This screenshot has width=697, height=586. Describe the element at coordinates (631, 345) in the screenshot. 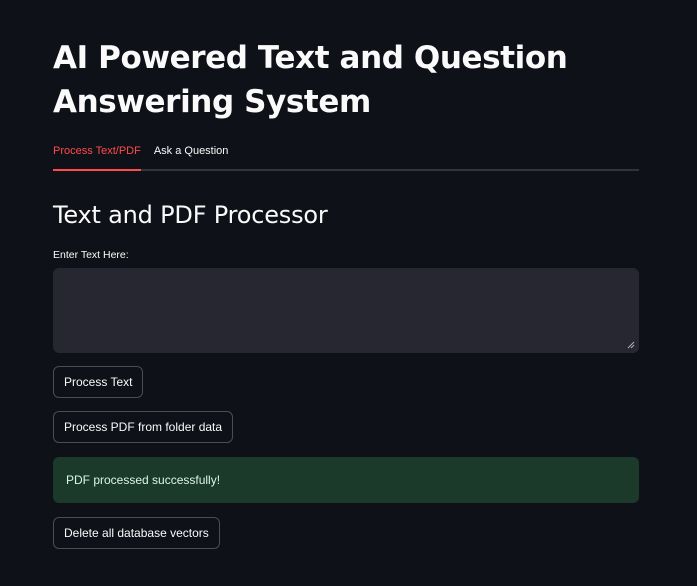

I see `resize-handle-icon` at that location.